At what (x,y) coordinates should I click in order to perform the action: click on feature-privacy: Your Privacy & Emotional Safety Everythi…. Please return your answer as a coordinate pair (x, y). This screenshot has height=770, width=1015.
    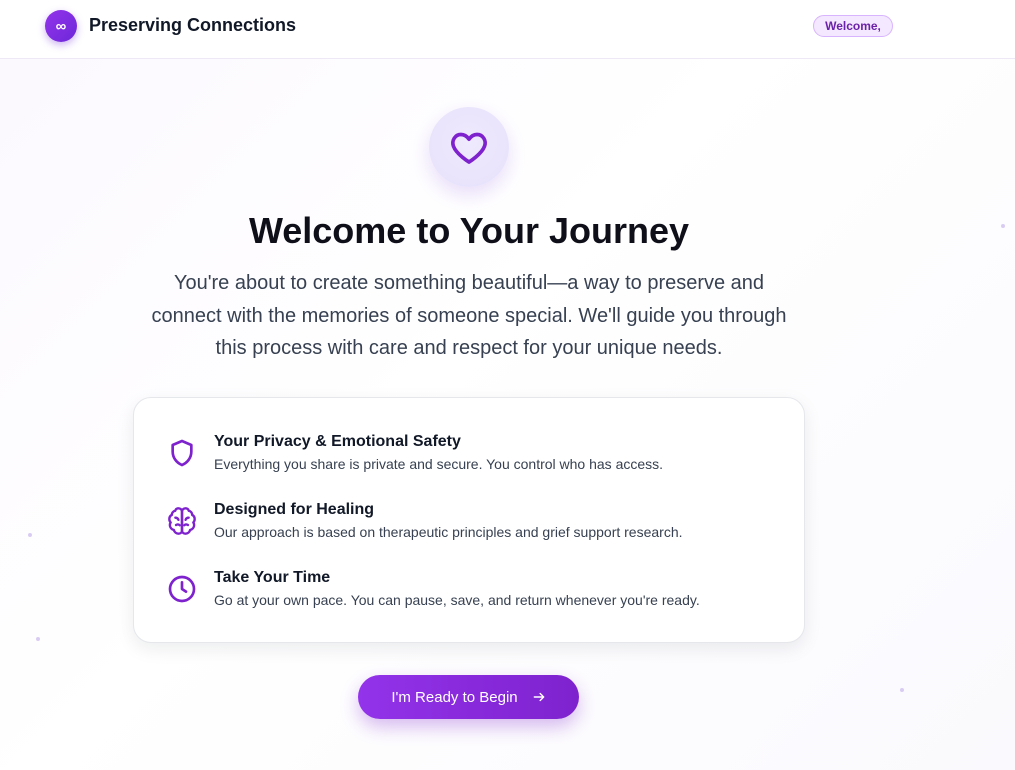
    Looking at the image, I should click on (469, 455).